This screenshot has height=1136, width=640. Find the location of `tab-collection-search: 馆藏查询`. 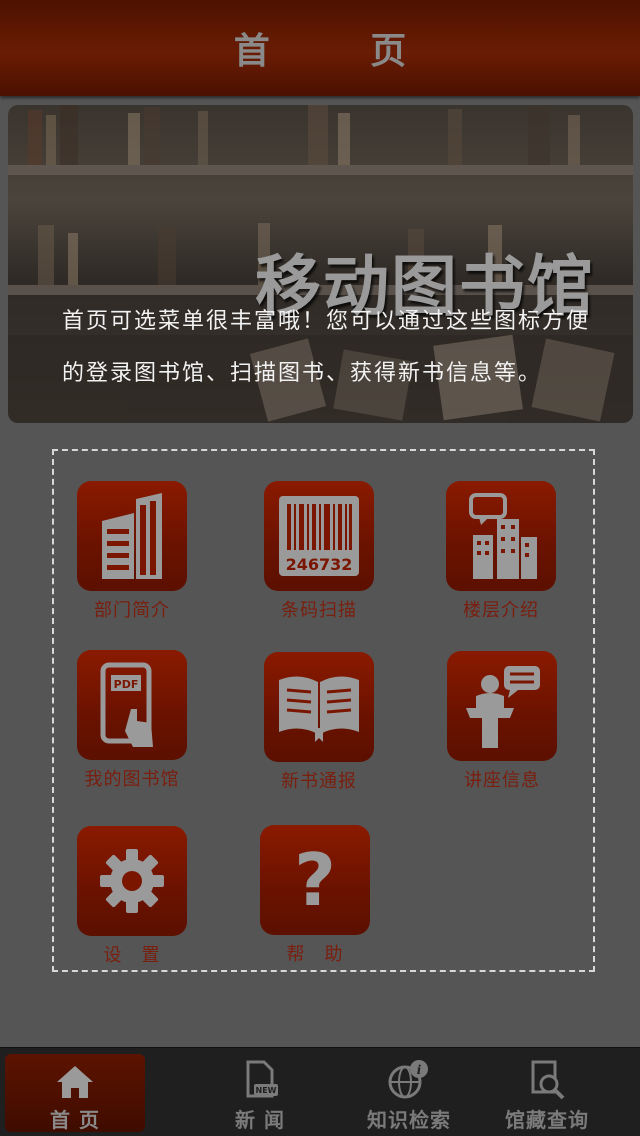

tab-collection-search: 馆藏查询 is located at coordinates (547, 1093).